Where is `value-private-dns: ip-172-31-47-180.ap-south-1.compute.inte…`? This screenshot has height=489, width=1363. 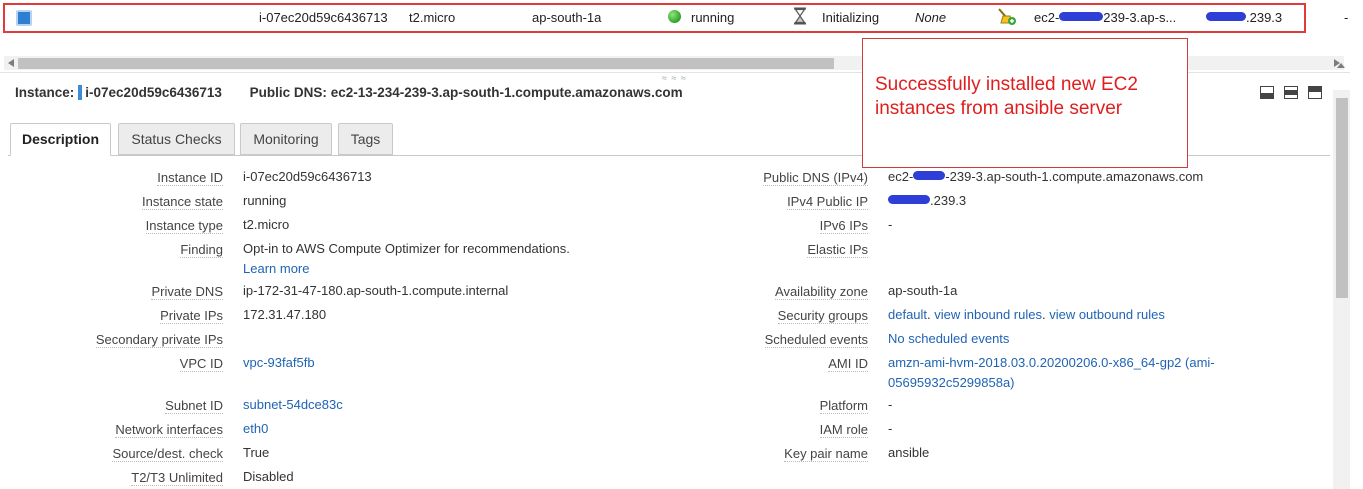 value-private-dns: ip-172-31-47-180.ap-south-1.compute.inte… is located at coordinates (376, 290).